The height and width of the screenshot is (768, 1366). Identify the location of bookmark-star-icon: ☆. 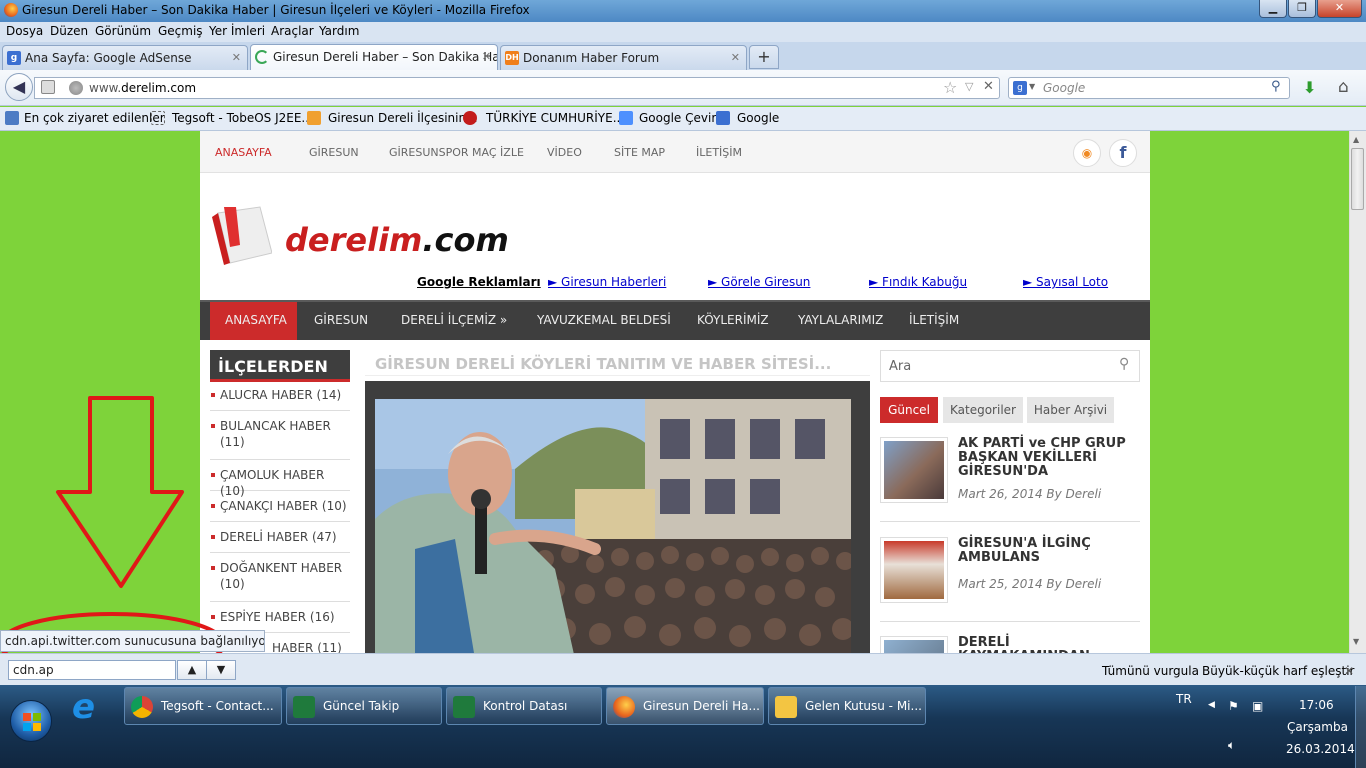
(950, 87).